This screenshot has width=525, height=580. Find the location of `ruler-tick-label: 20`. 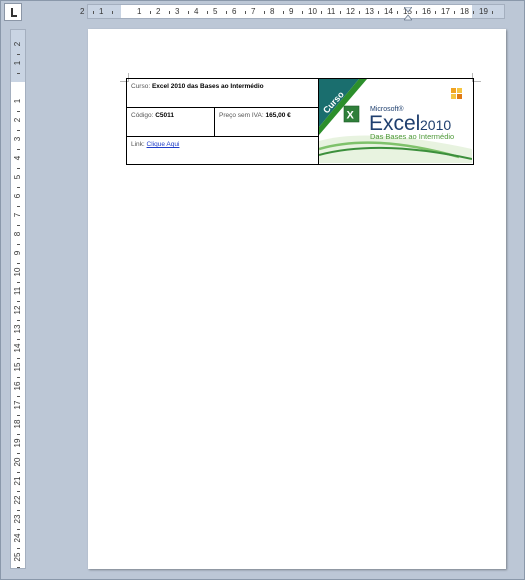

ruler-tick-label: 20 is located at coordinates (17, 462).